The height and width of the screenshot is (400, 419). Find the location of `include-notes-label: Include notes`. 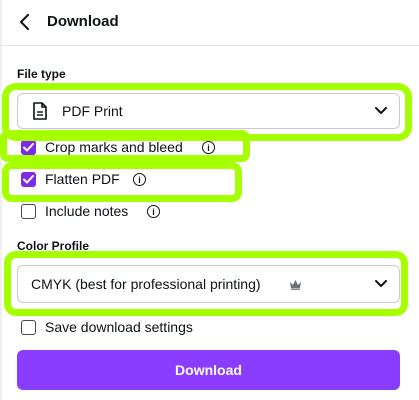

include-notes-label: Include notes is located at coordinates (87, 211).